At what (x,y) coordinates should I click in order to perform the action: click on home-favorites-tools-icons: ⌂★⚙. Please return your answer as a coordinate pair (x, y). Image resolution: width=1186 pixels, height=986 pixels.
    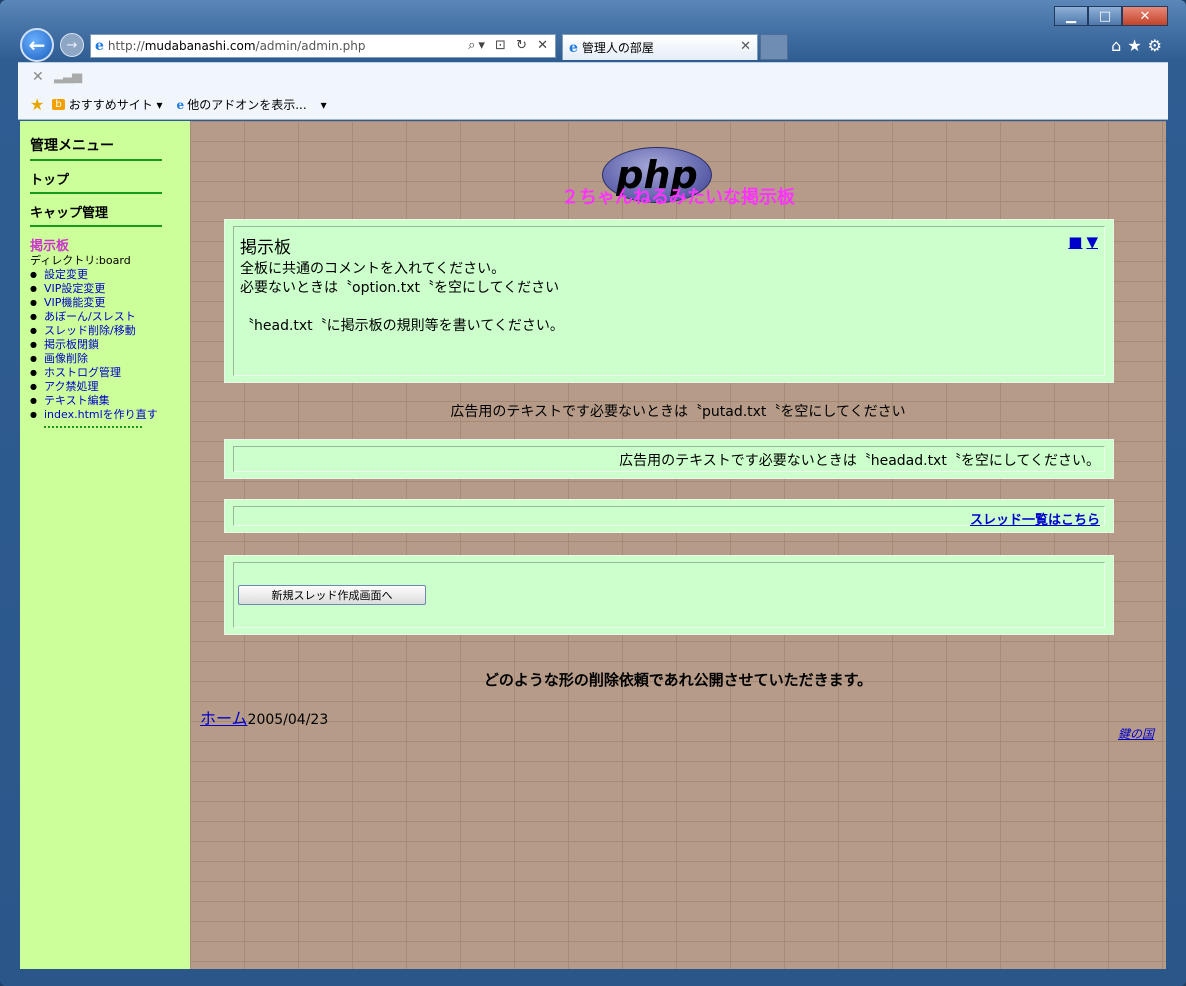
    Looking at the image, I should click on (1139, 45).